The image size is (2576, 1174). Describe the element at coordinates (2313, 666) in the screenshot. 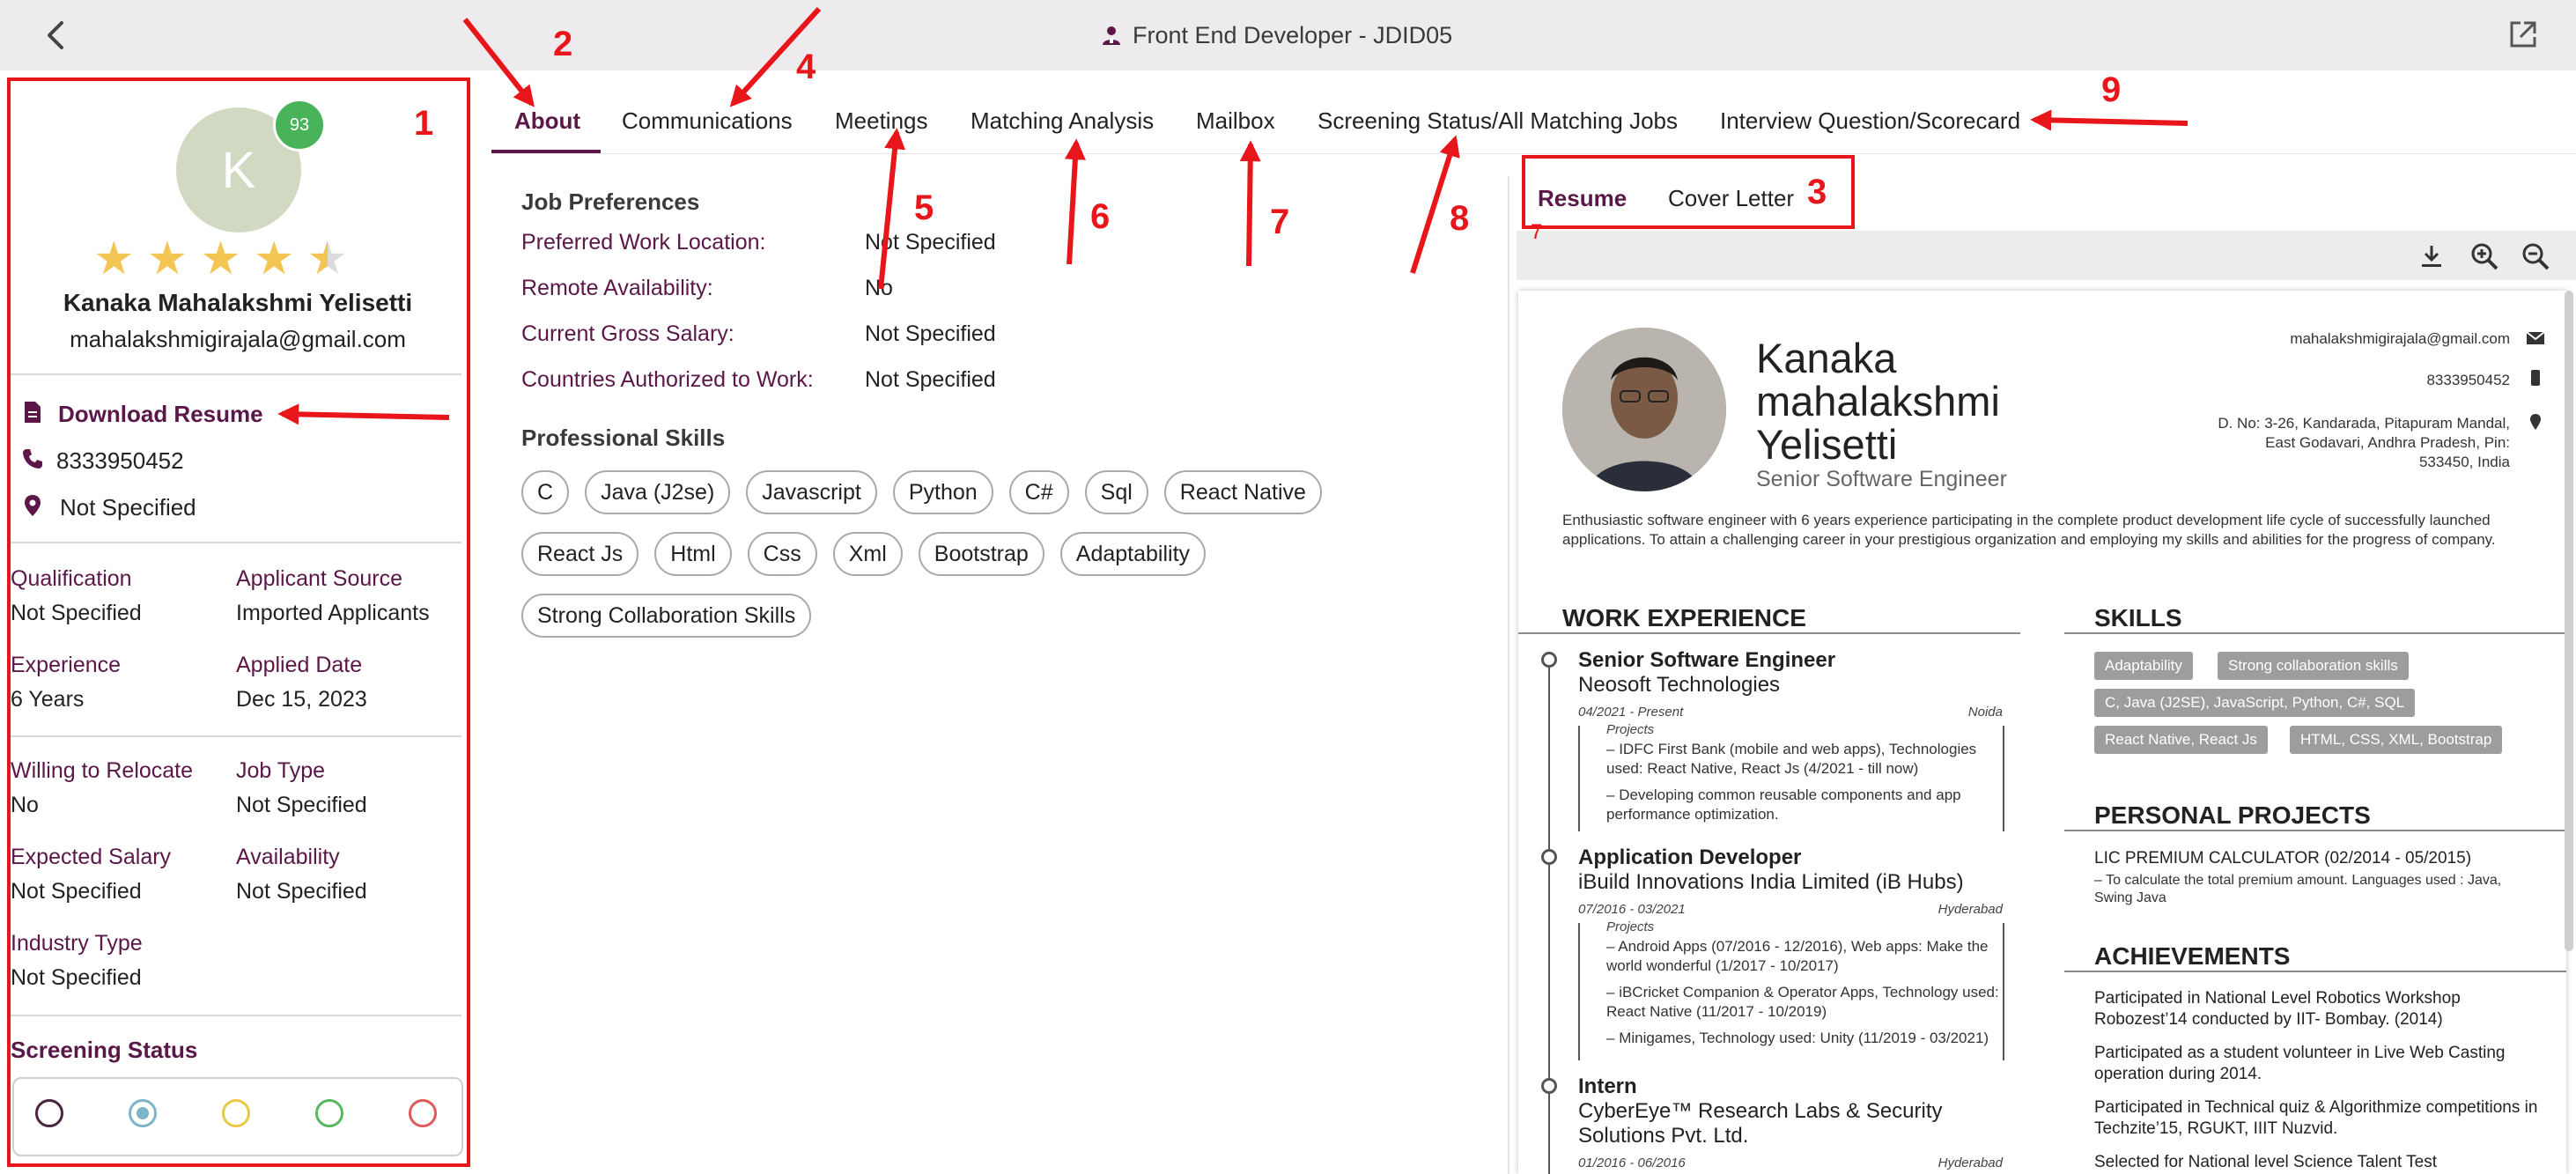

I see `resume-skill-tag: Strong collaboration skills` at that location.